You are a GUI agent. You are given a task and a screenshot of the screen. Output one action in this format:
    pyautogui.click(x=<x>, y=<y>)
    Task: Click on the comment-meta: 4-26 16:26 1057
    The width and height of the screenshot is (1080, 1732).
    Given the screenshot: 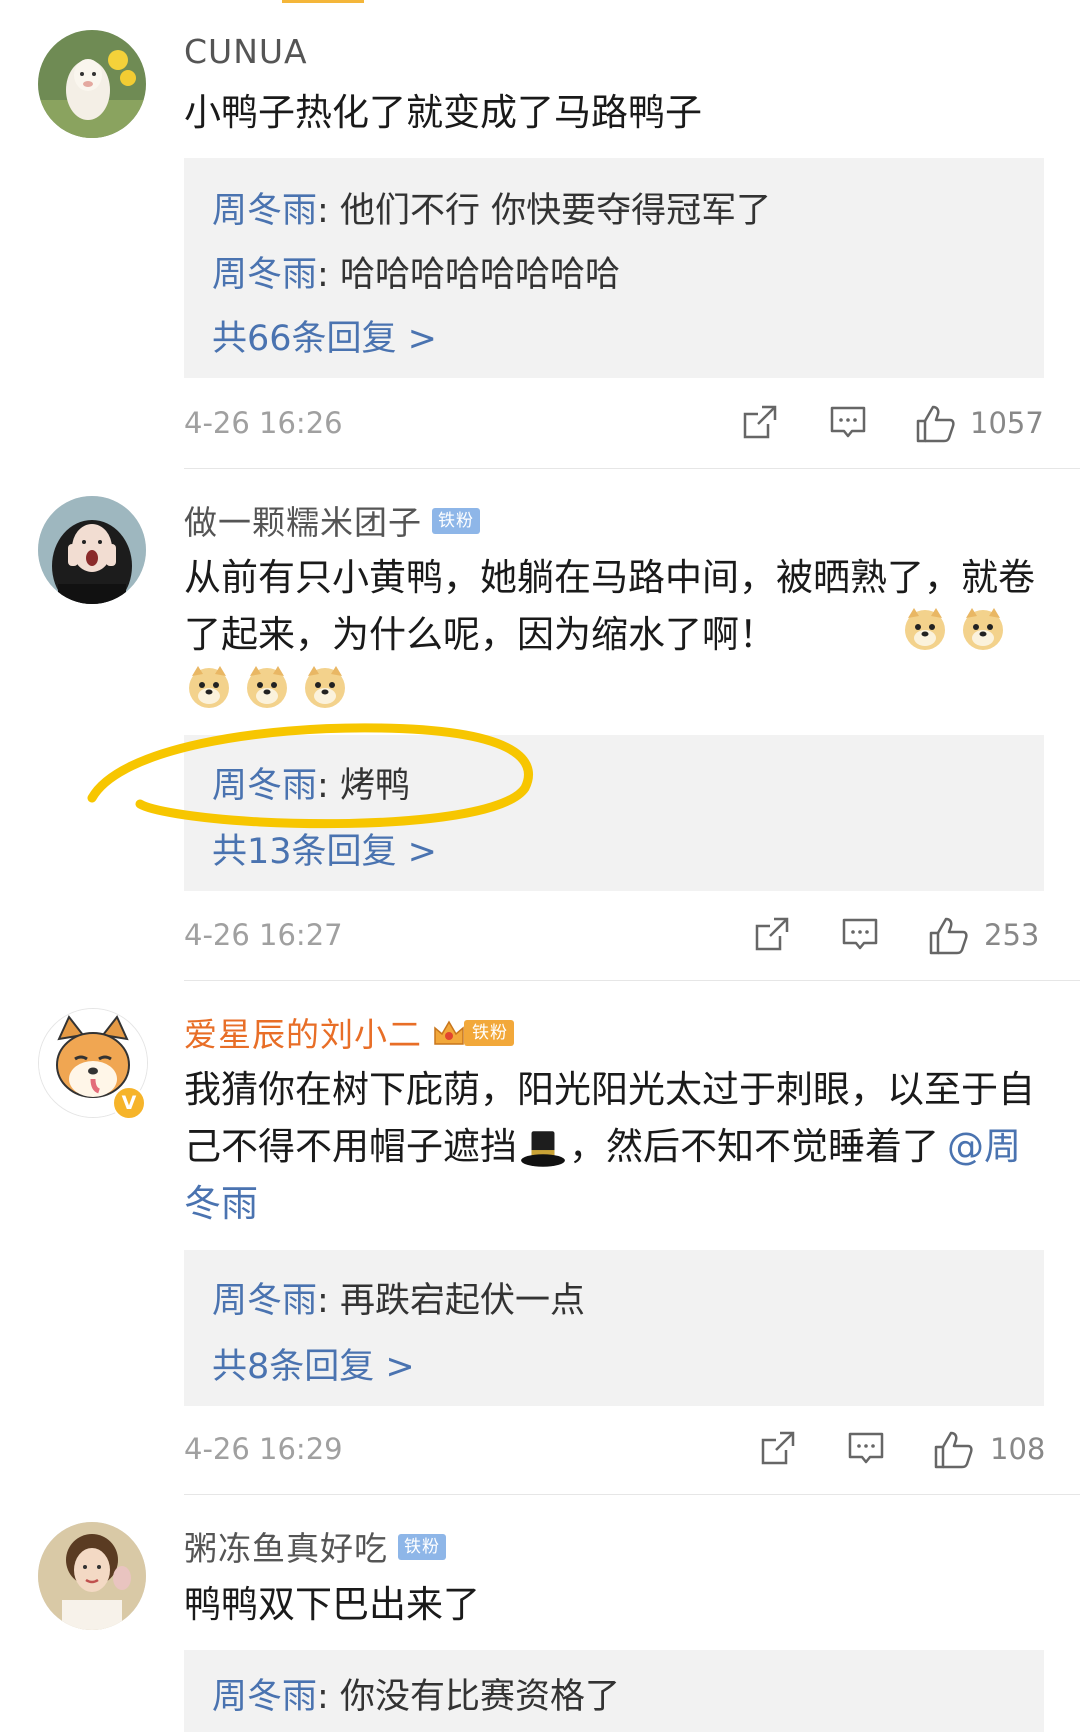 What is the action you would take?
    pyautogui.click(x=614, y=424)
    